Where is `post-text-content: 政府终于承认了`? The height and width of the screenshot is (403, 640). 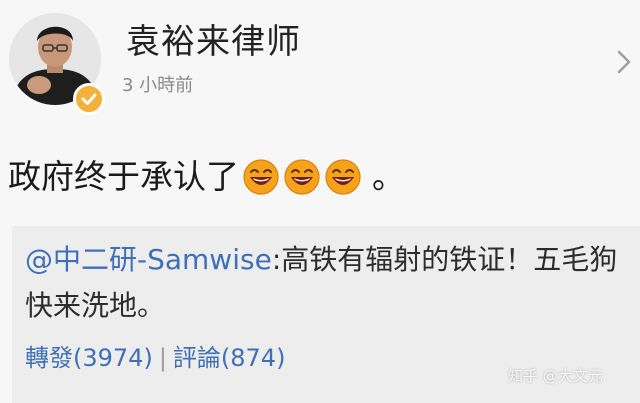
post-text-content: 政府终于承认了 is located at coordinates (123, 176).